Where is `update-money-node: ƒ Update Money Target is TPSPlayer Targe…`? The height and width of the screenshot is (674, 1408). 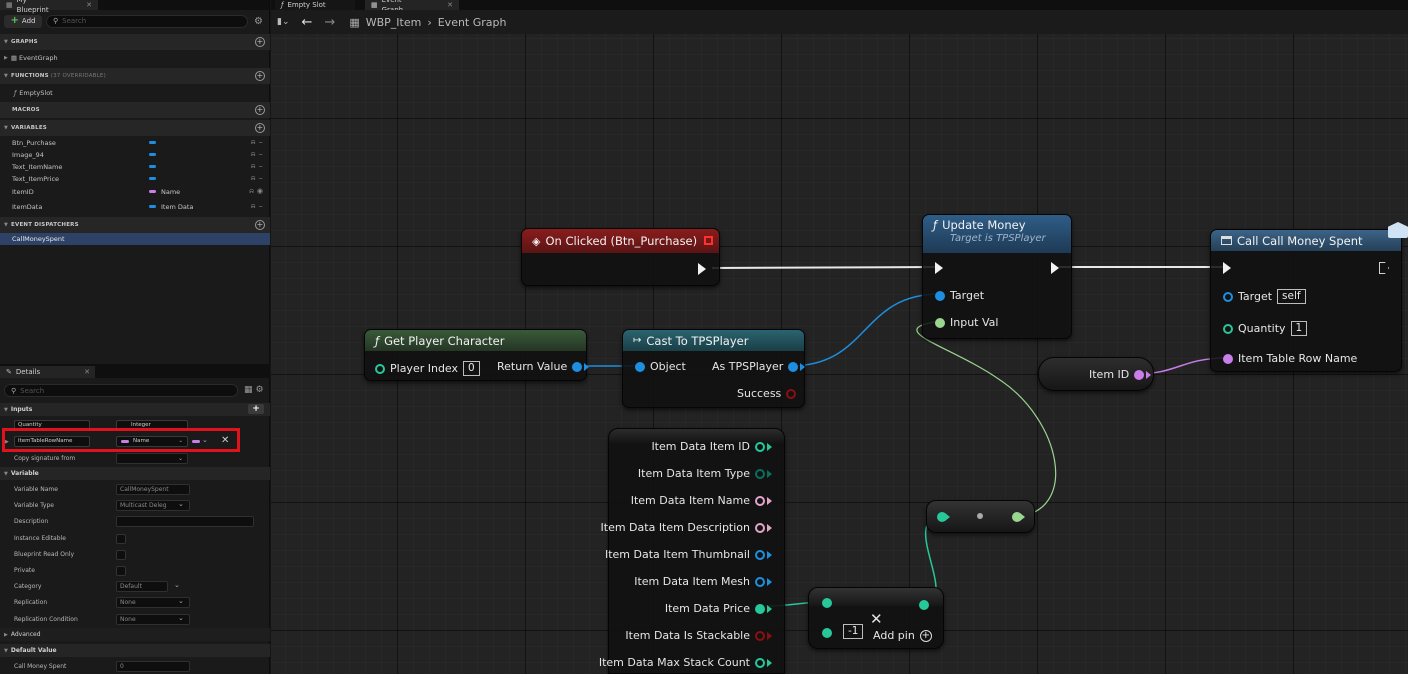
update-money-node: ƒ Update Money Target is TPSPlayer Targe… is located at coordinates (997, 276).